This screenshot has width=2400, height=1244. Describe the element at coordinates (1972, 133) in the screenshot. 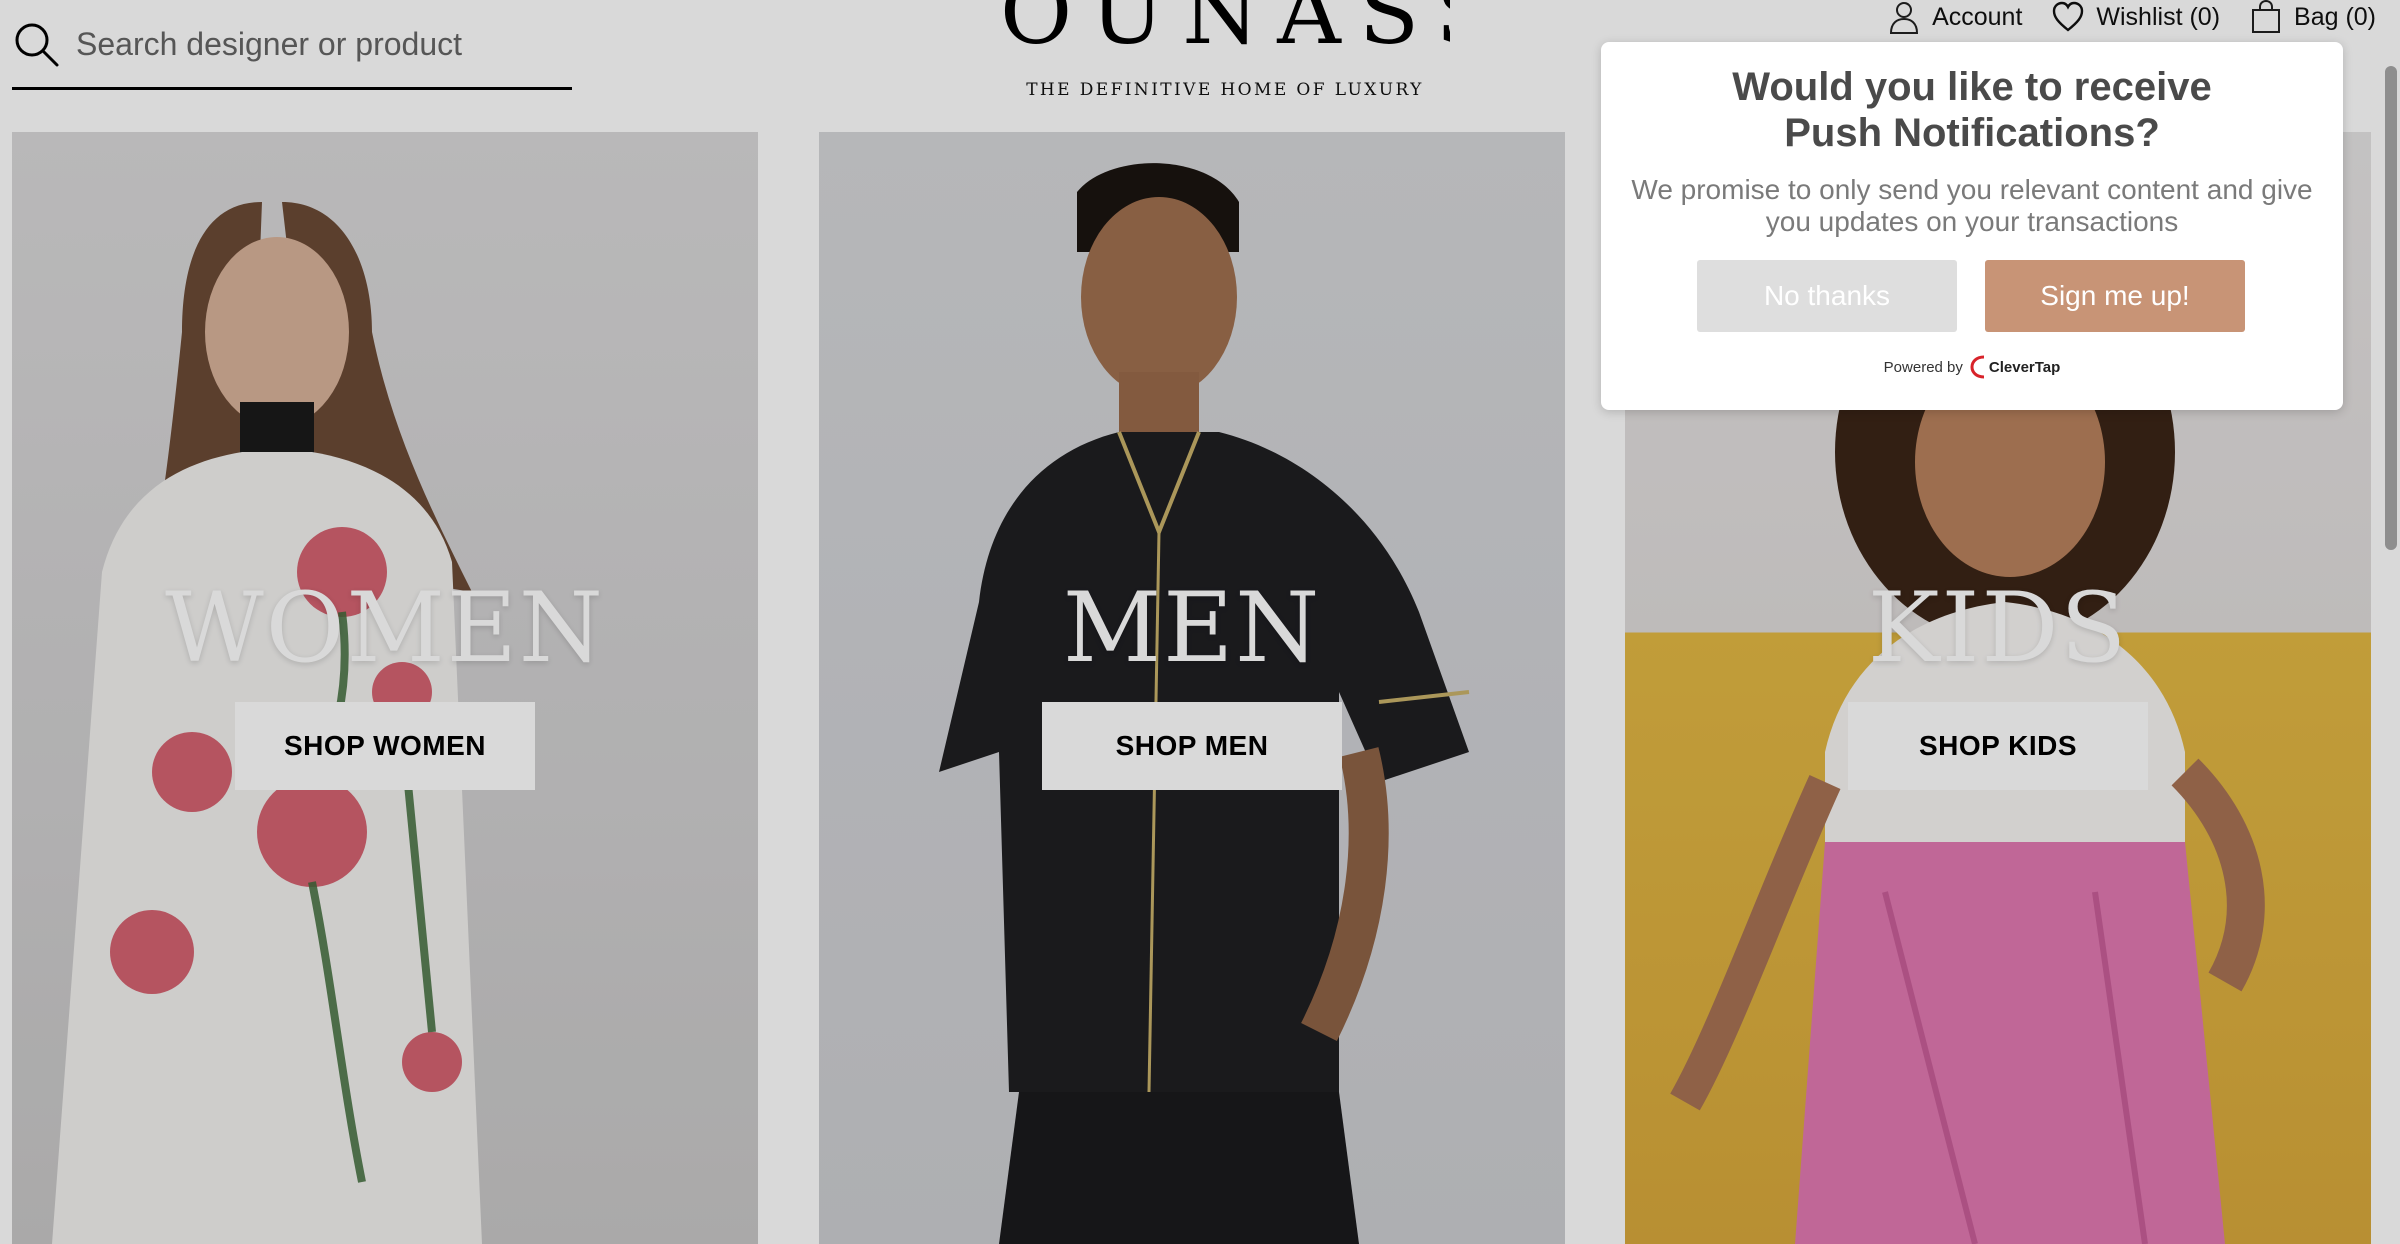

I see `dialog-title-line-2: Push Notifications?` at that location.